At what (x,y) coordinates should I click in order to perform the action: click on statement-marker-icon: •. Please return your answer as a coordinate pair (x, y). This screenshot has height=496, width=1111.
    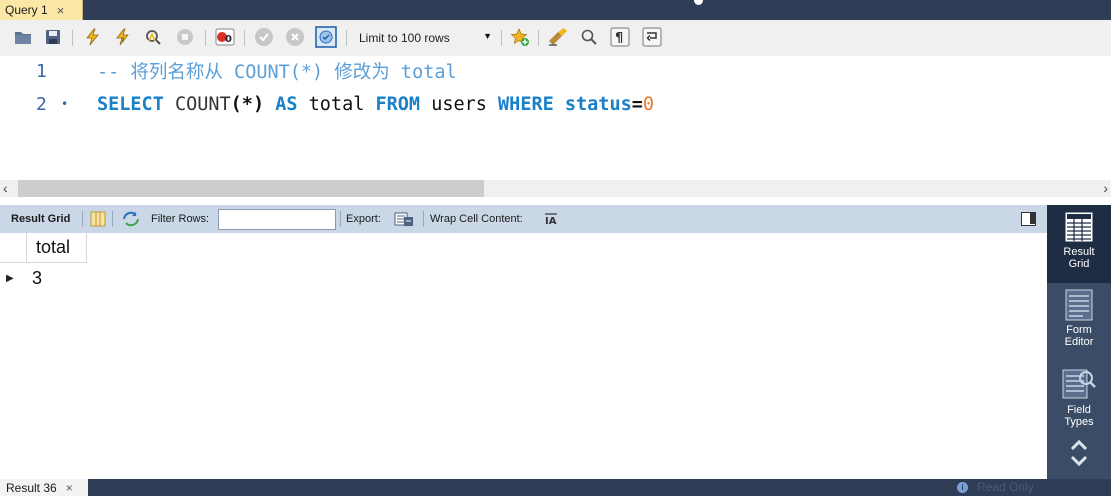
    Looking at the image, I should click on (65, 104).